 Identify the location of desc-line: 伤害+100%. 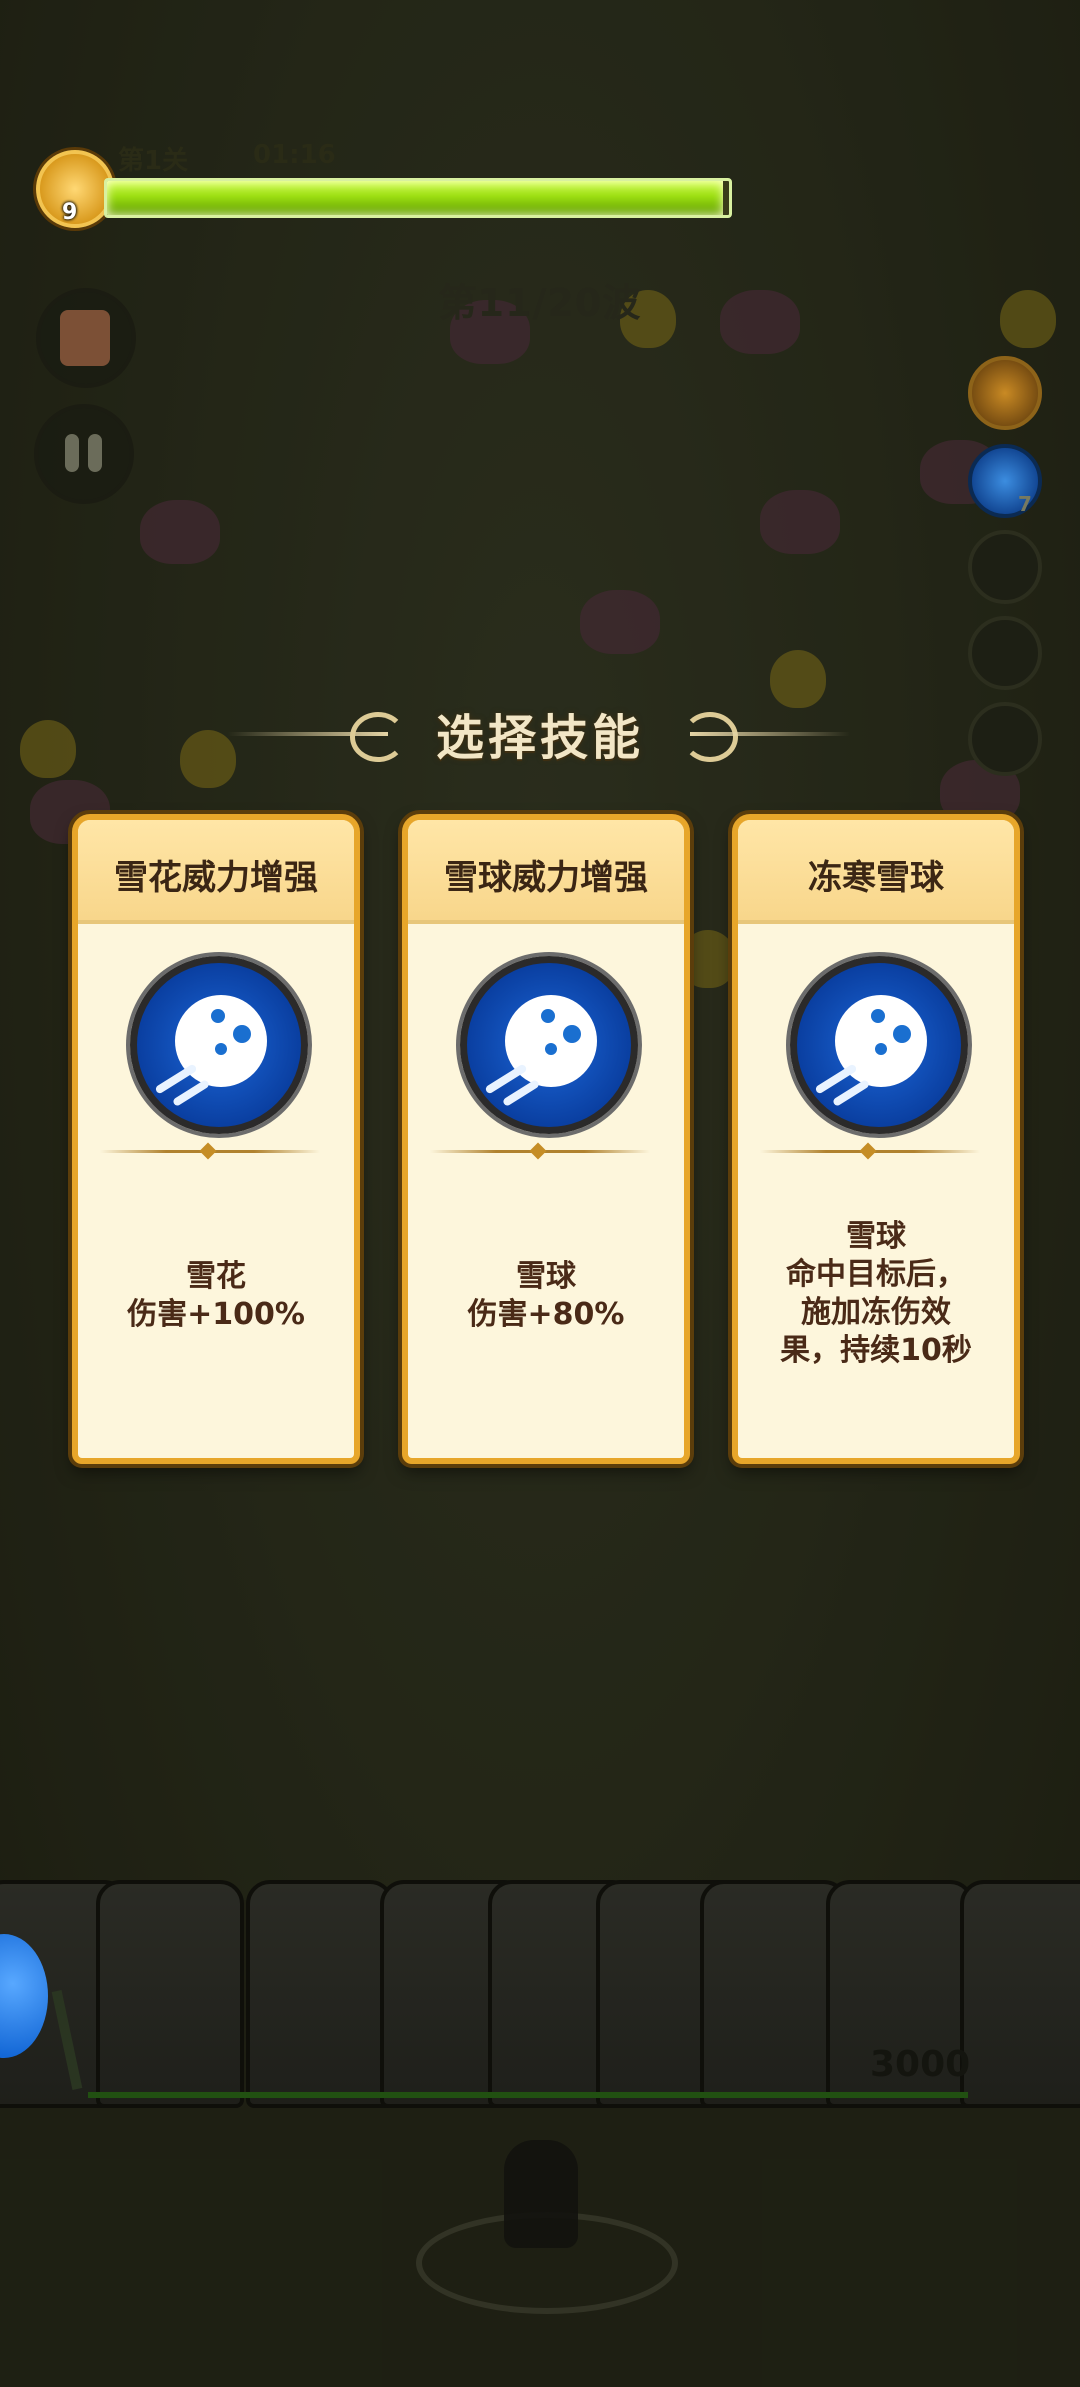
(216, 1314).